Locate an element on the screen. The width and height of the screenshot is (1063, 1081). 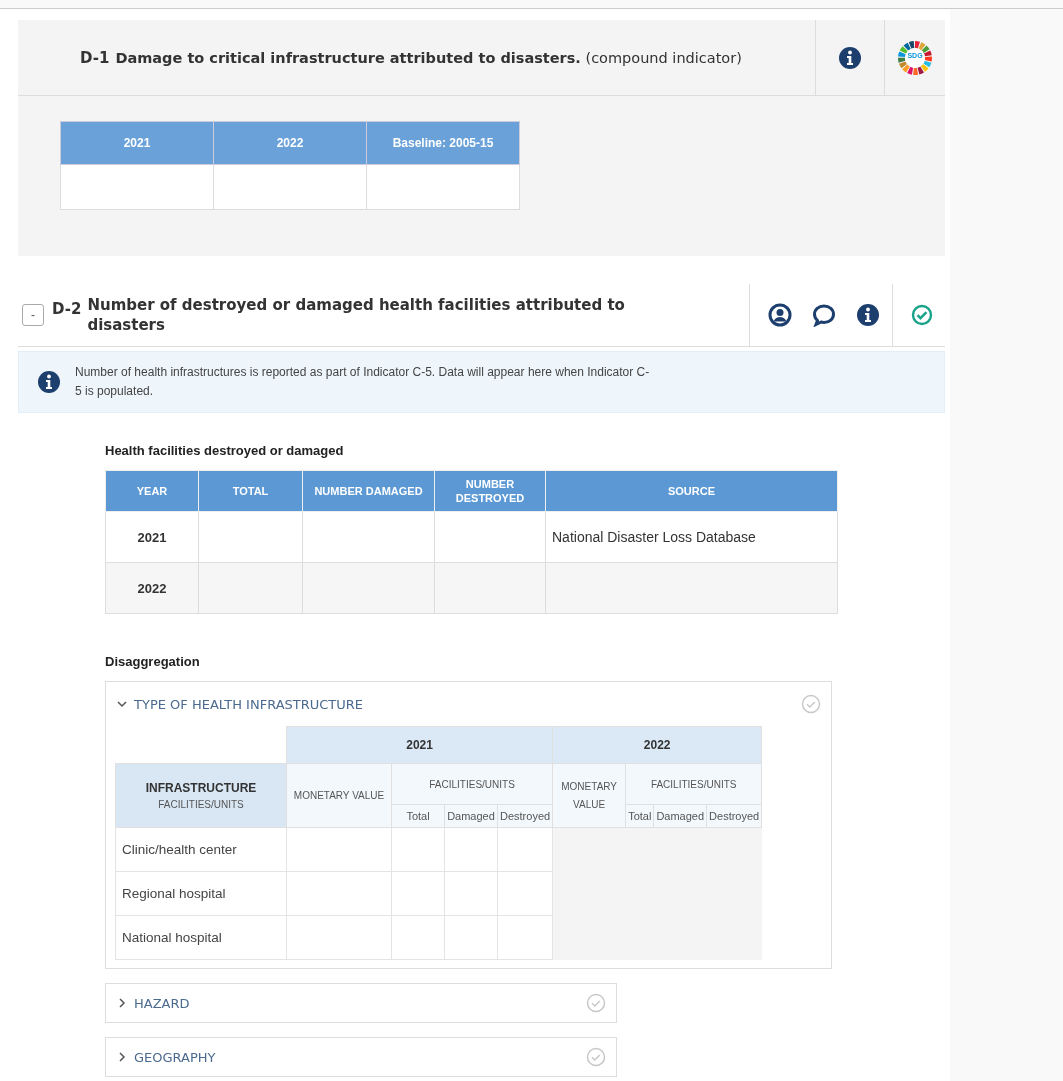
accordion-title: TYPE OF HEALTH INFRASTRUCTURE is located at coordinates (464, 704).